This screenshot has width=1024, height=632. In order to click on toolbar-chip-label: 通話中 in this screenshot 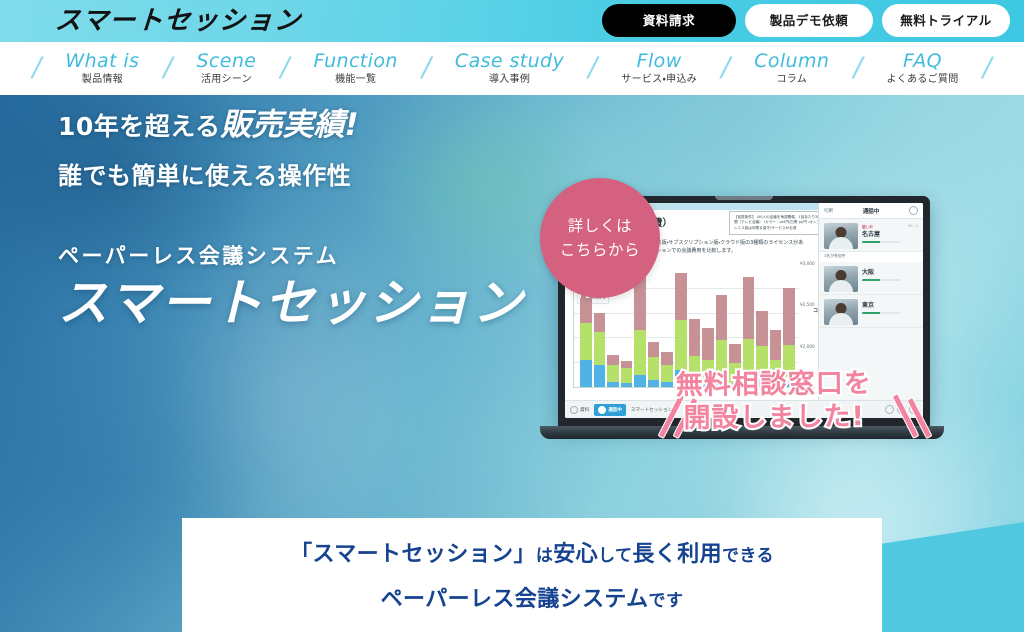, I will do `click(615, 410)`.